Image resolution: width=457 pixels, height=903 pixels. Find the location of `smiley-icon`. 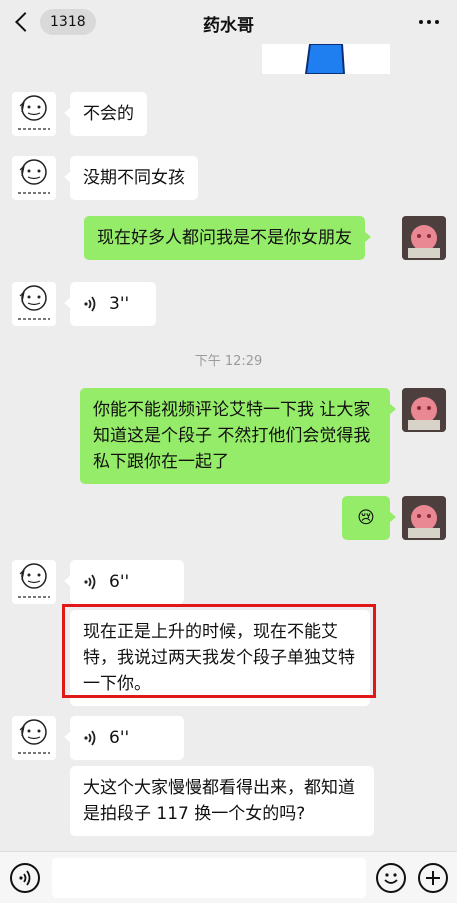

smiley-icon is located at coordinates (391, 878).